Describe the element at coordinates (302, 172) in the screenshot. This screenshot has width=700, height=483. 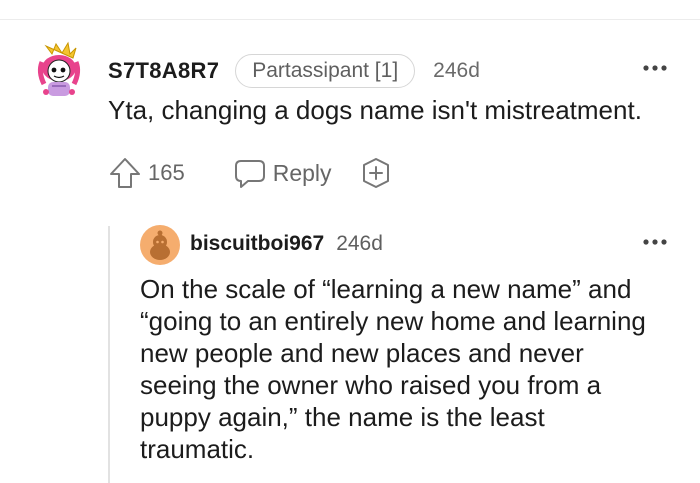
I see `reply-label: Reply` at that location.